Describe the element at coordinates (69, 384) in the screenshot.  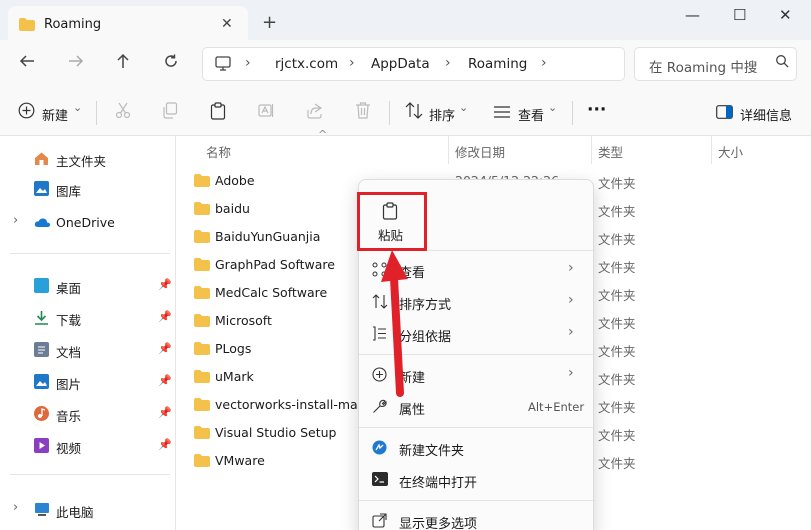
I see `sidebar-item-label: 图片` at that location.